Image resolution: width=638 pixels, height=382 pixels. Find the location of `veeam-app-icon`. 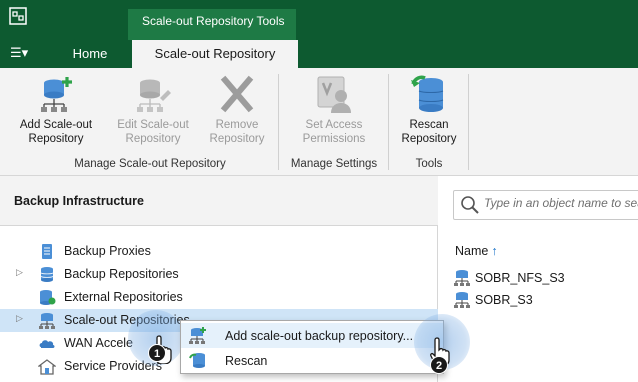

veeam-app-icon is located at coordinates (18, 16).